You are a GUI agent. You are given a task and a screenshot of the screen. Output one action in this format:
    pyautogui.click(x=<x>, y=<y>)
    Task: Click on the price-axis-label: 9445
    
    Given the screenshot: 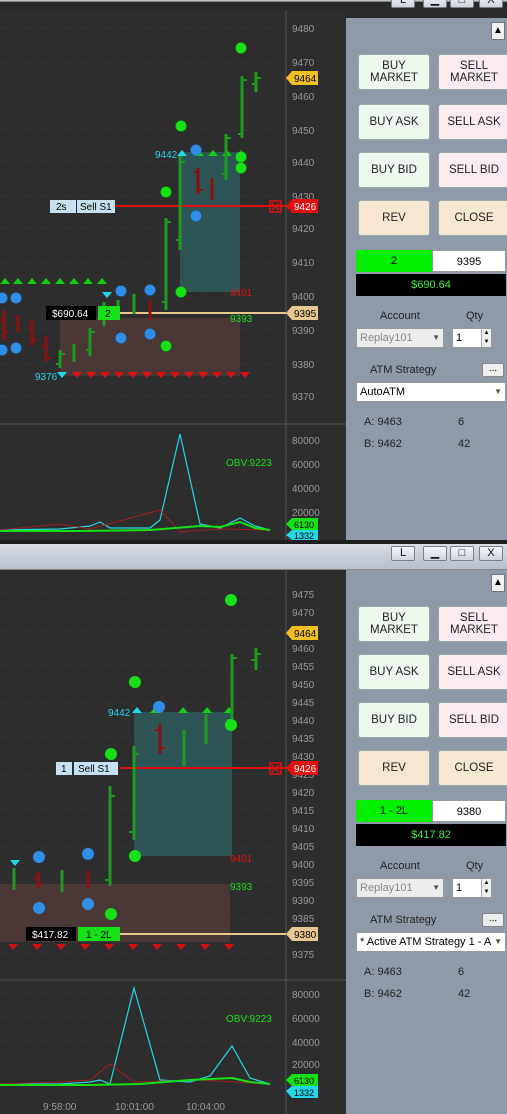 What is the action you would take?
    pyautogui.click(x=303, y=703)
    